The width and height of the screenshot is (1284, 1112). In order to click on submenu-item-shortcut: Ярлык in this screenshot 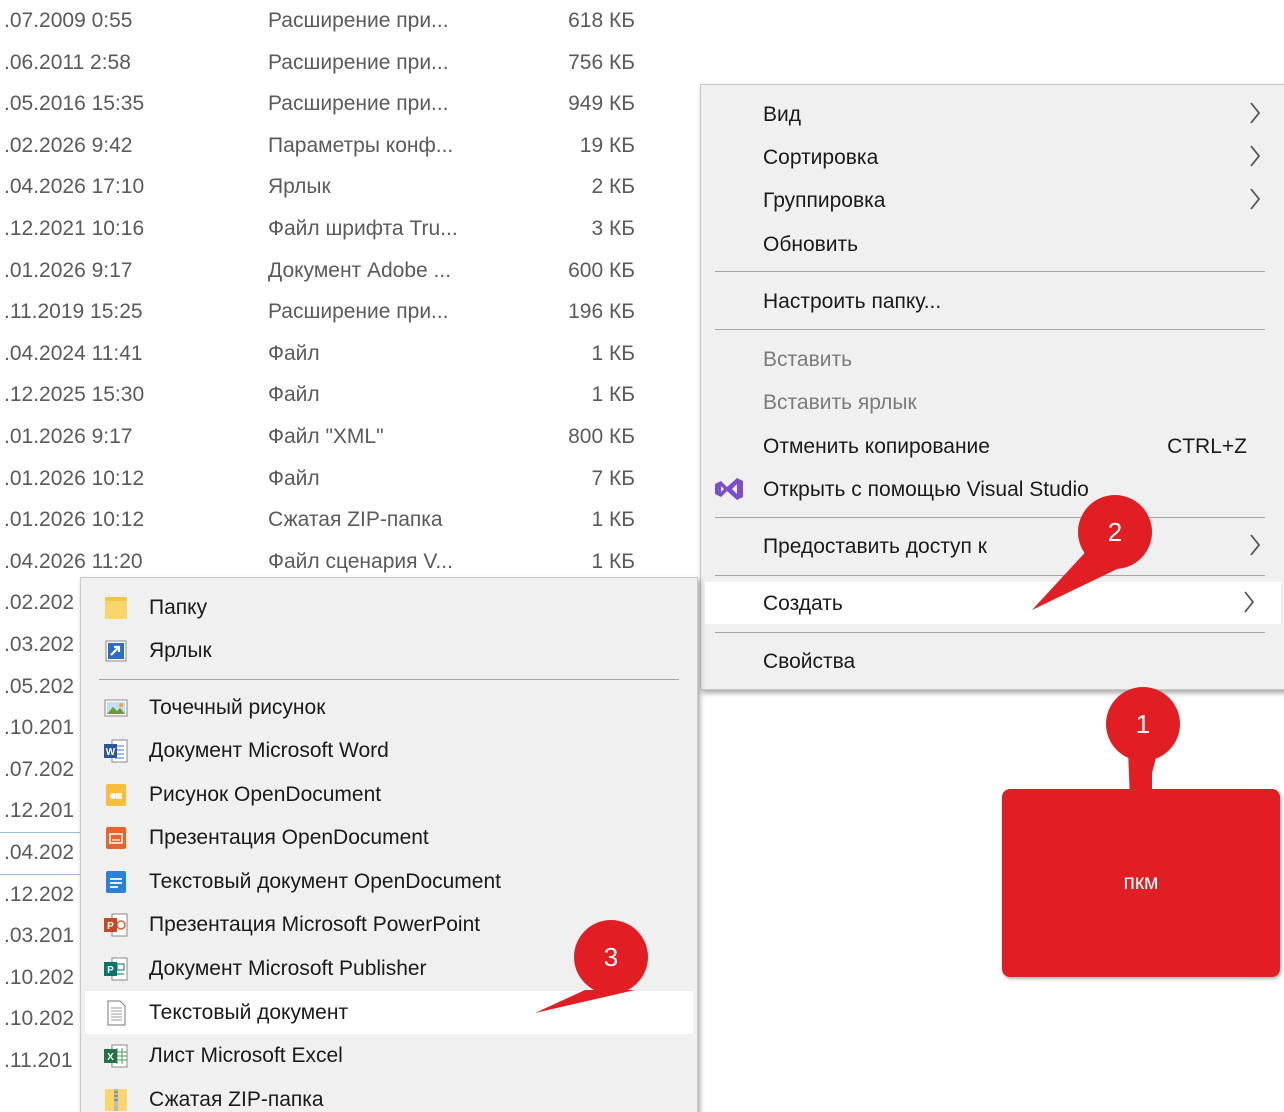, I will do `click(389, 650)`.